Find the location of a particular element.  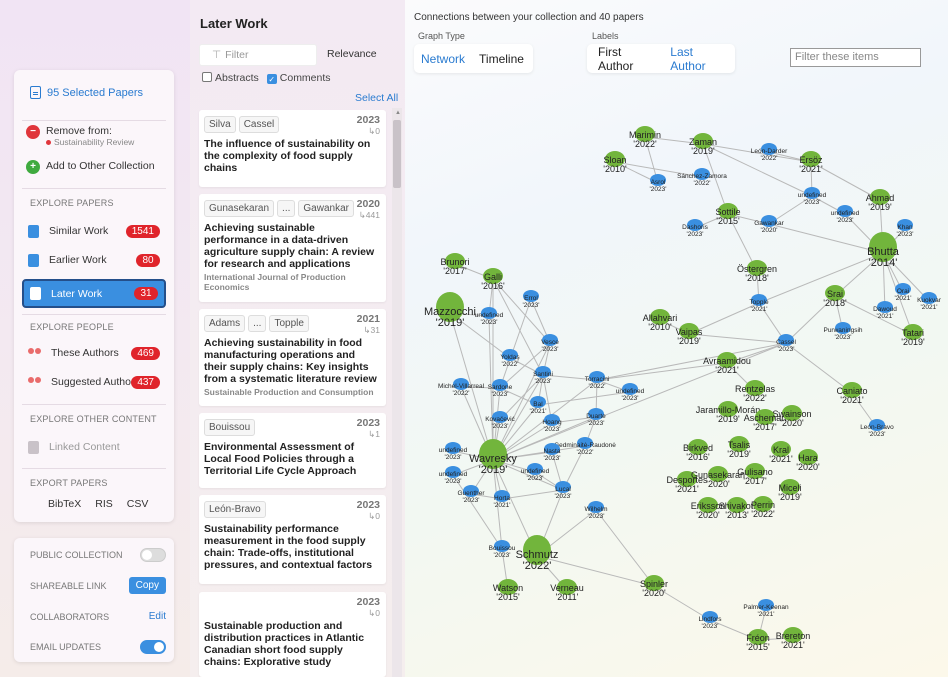

email-updates-toggle is located at coordinates (153, 647).